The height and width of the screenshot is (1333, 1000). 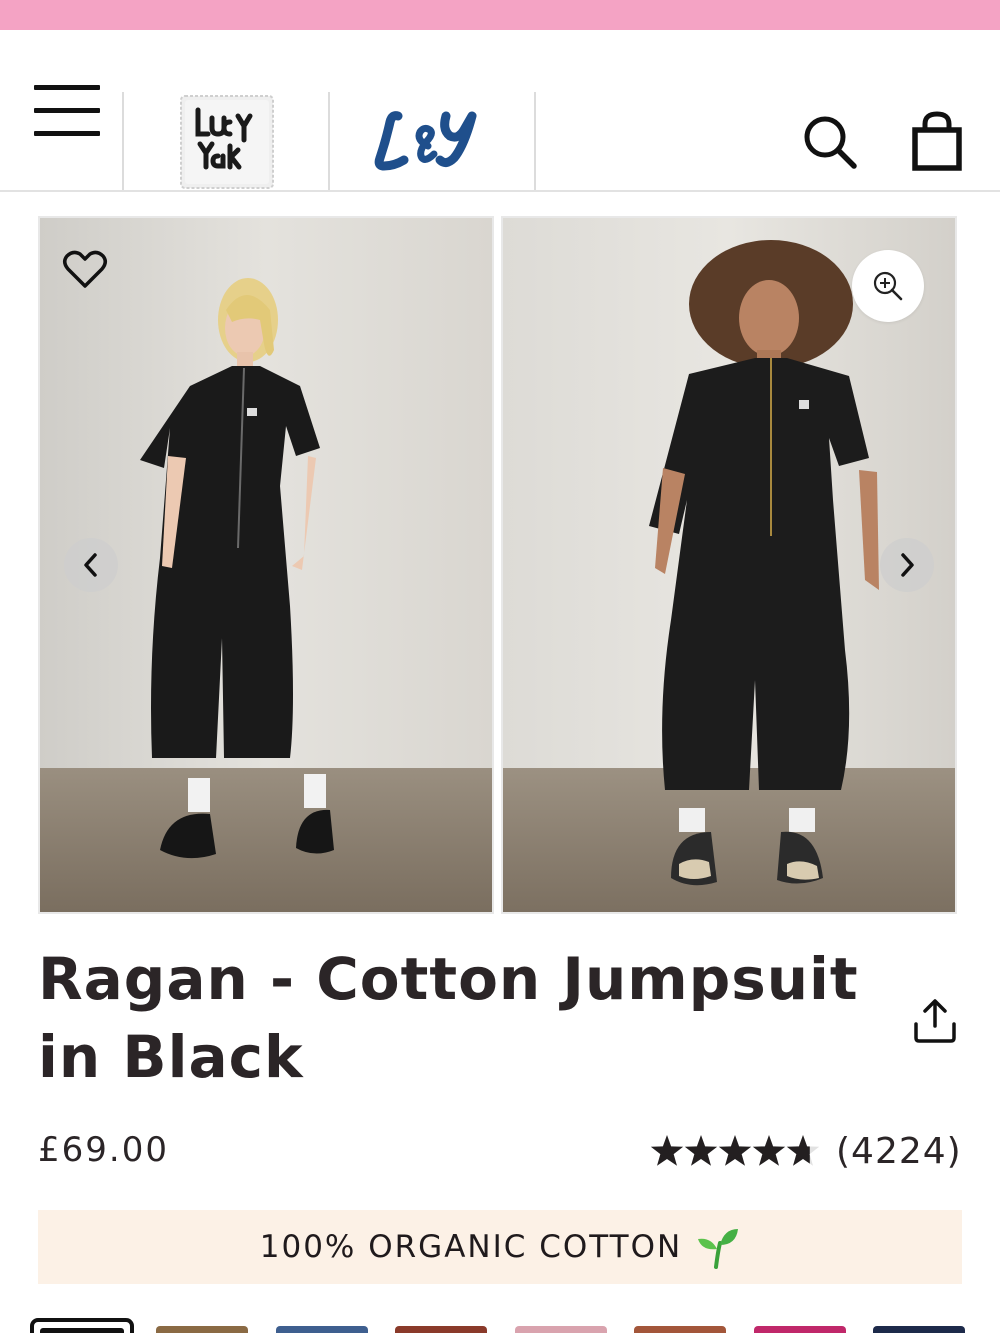 I want to click on chevron-left-icon, so click(x=91, y=565).